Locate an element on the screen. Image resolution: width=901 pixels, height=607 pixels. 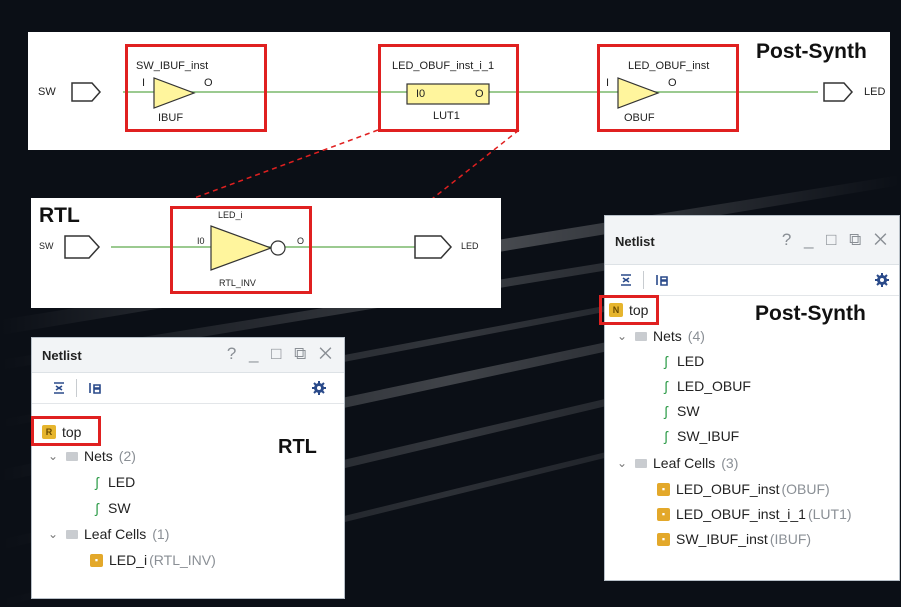
post-synth-schematic-title: Post-Synth is located at coordinates (811, 51).